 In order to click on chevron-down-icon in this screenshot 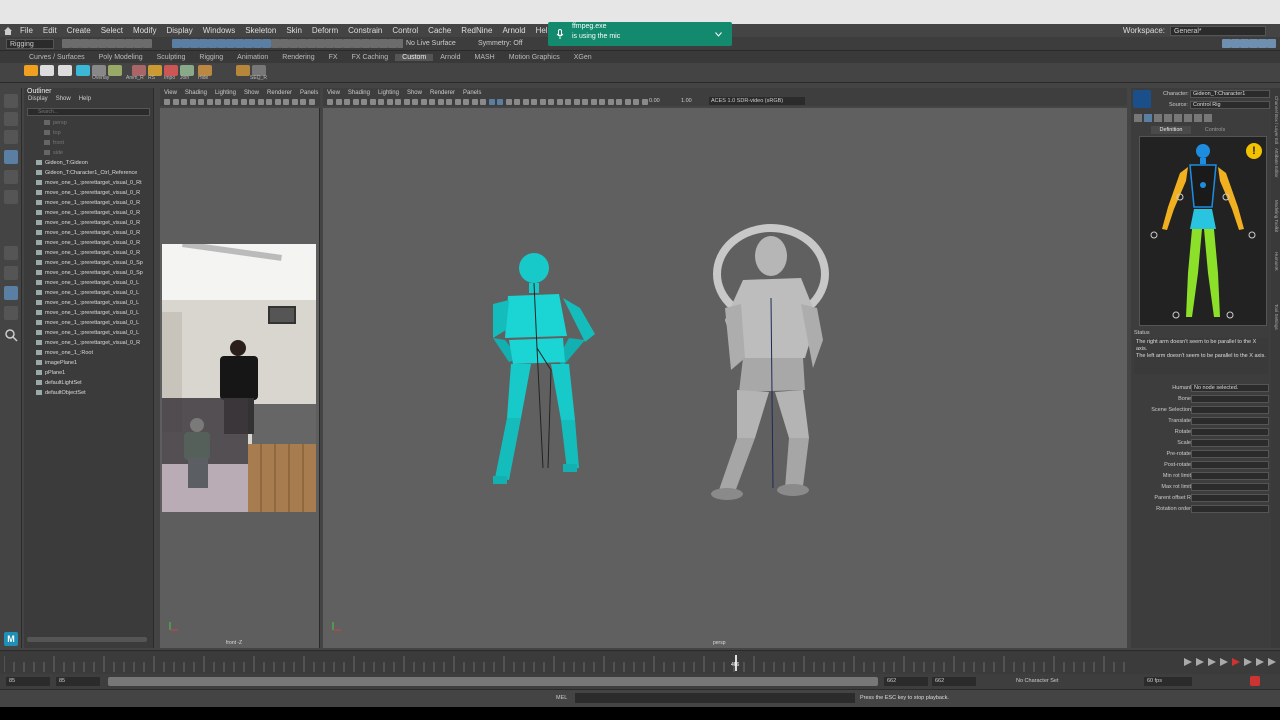, I will do `click(718, 34)`.